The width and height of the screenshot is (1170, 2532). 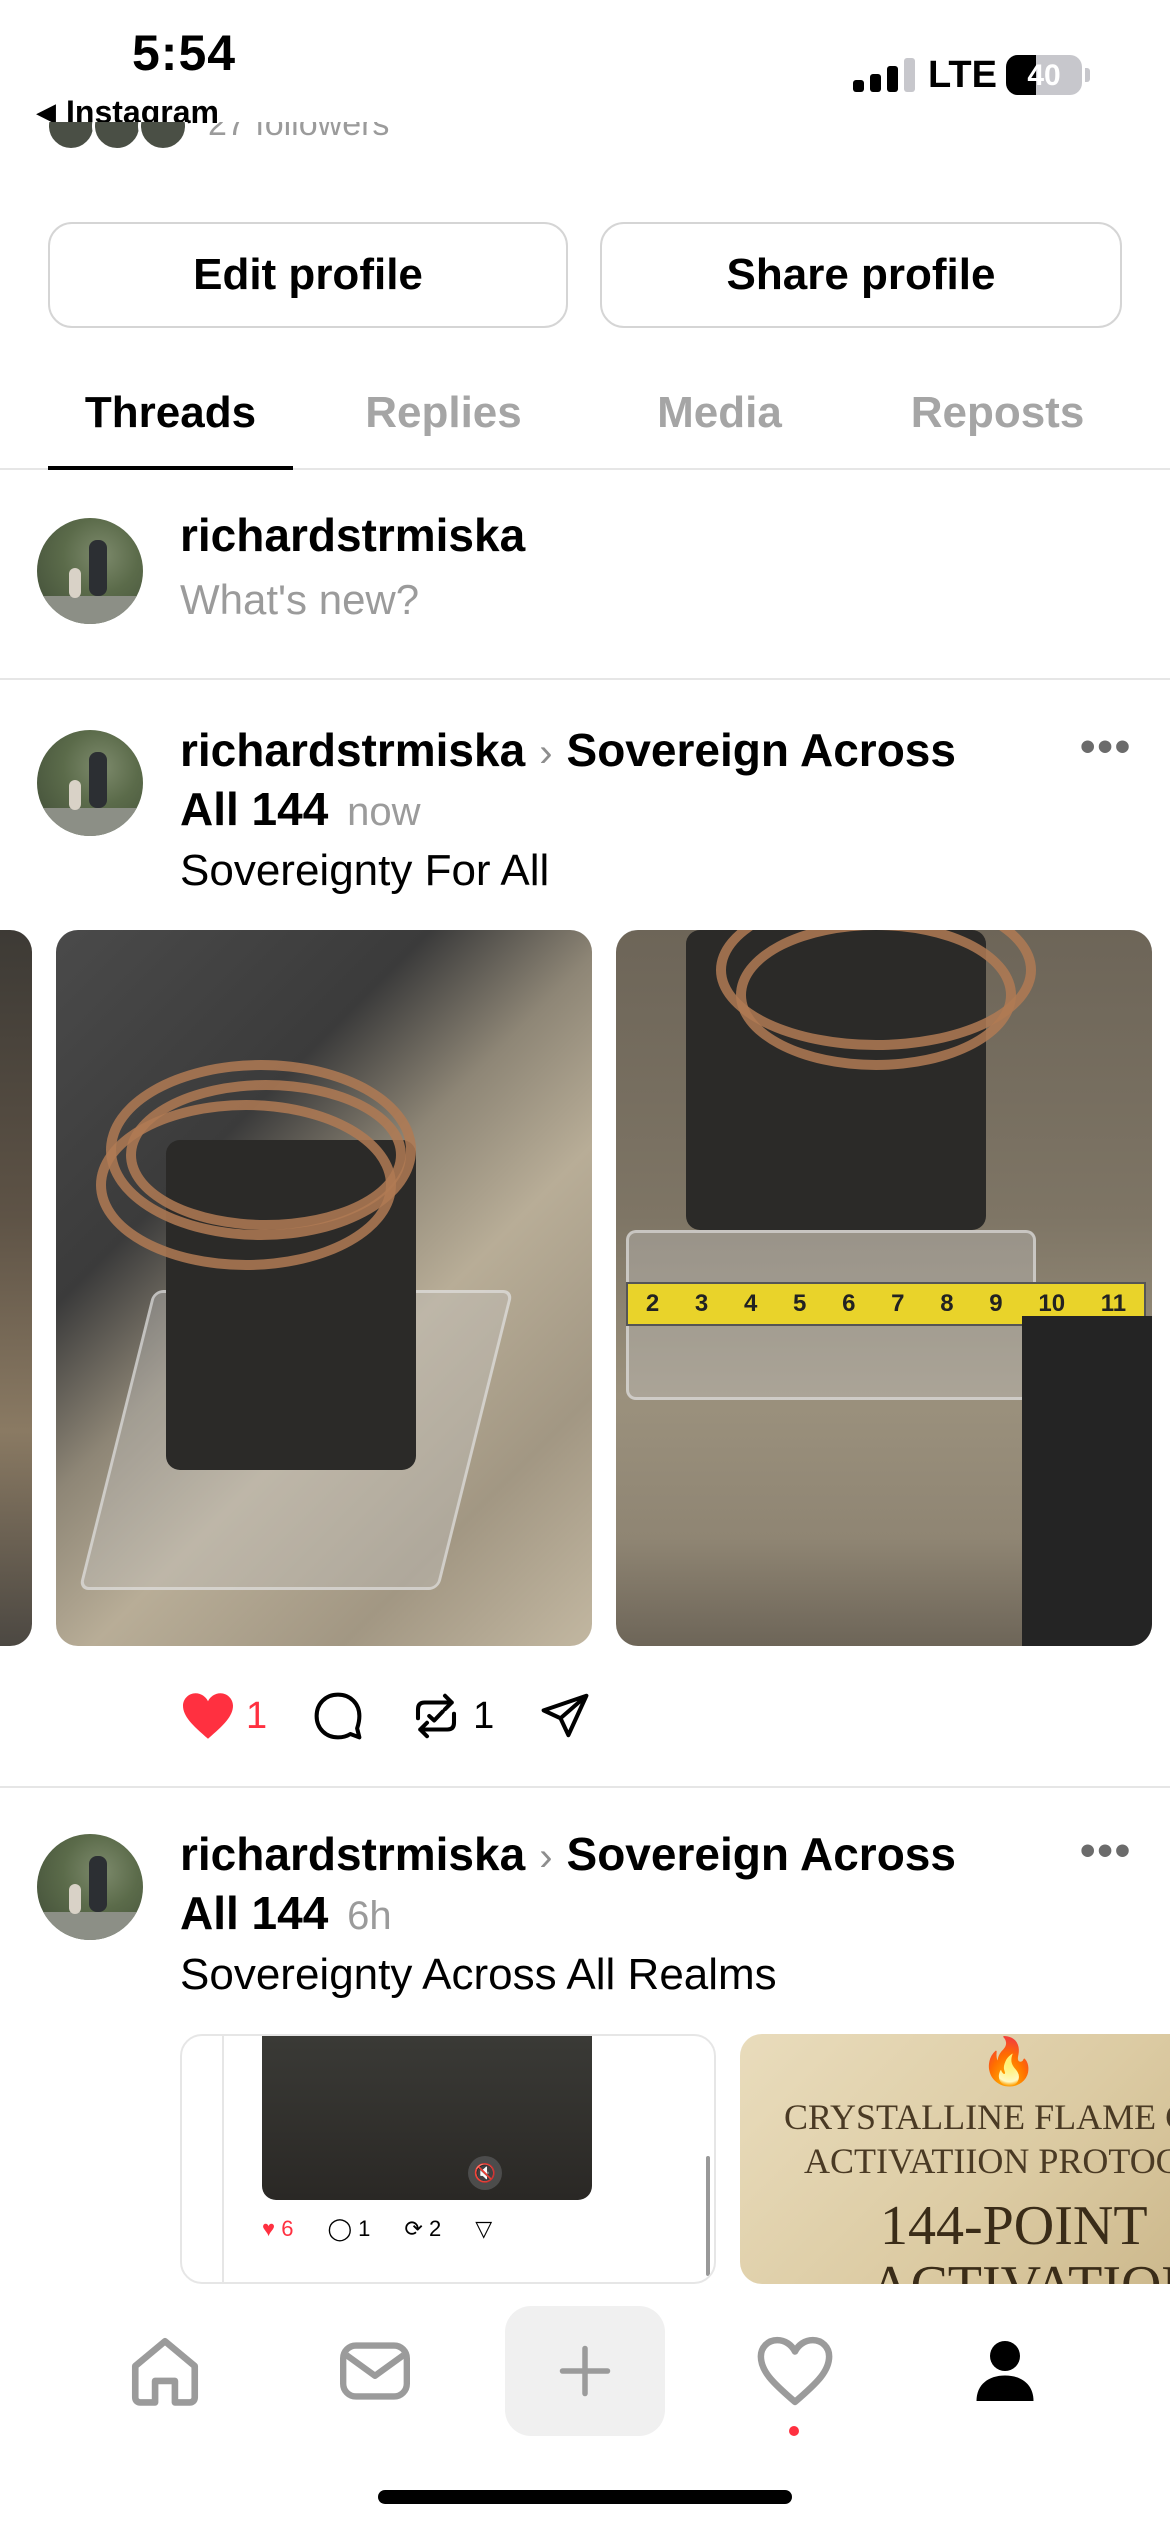 I want to click on battery-icon: 40, so click(x=1044, y=75).